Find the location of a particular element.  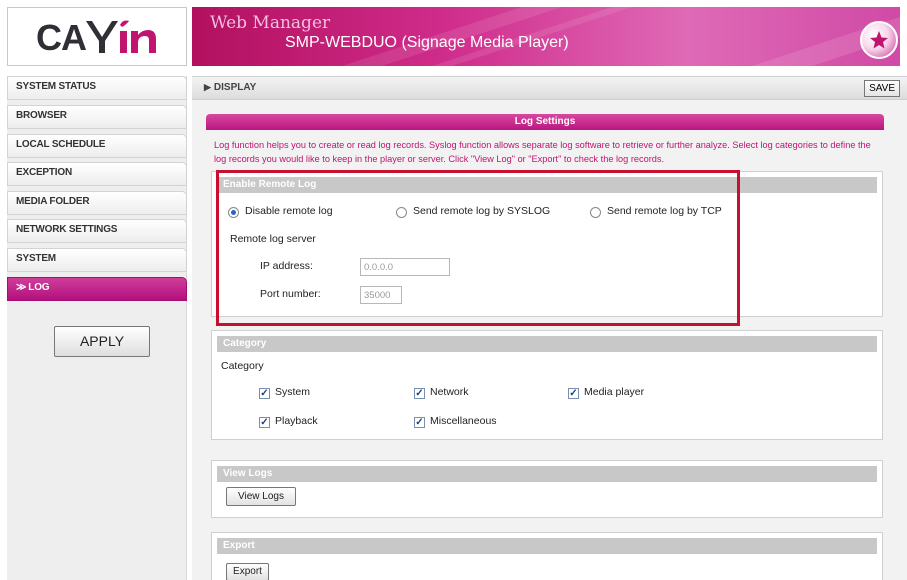

apply-button: APPLY is located at coordinates (102, 341).